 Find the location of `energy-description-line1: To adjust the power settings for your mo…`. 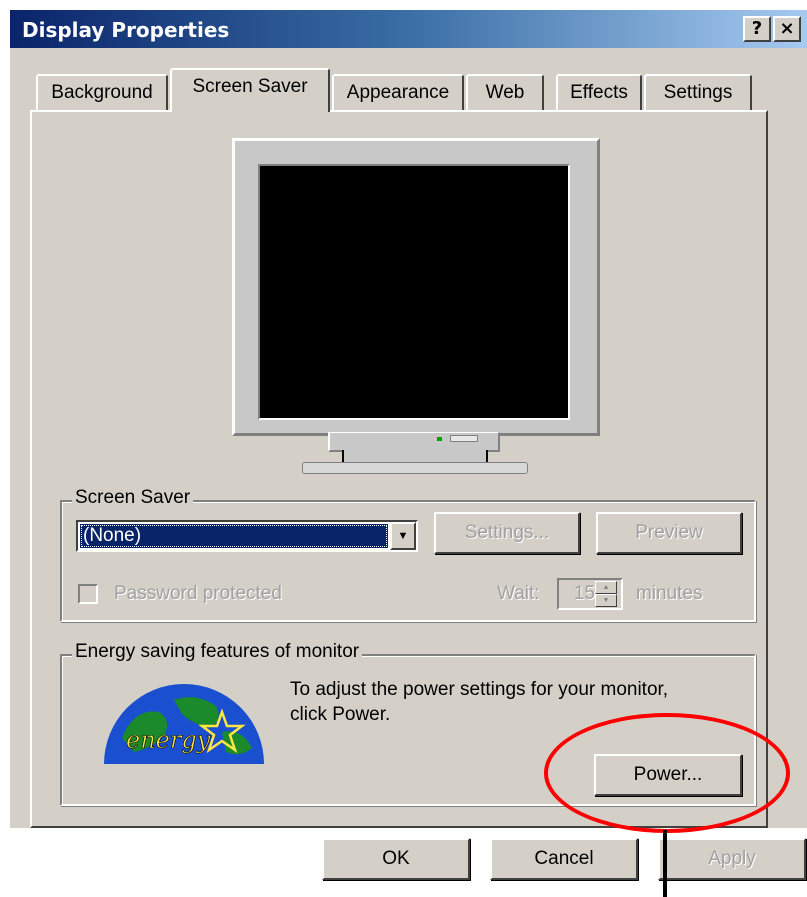

energy-description-line1: To adjust the power settings for your mo… is located at coordinates (479, 689).